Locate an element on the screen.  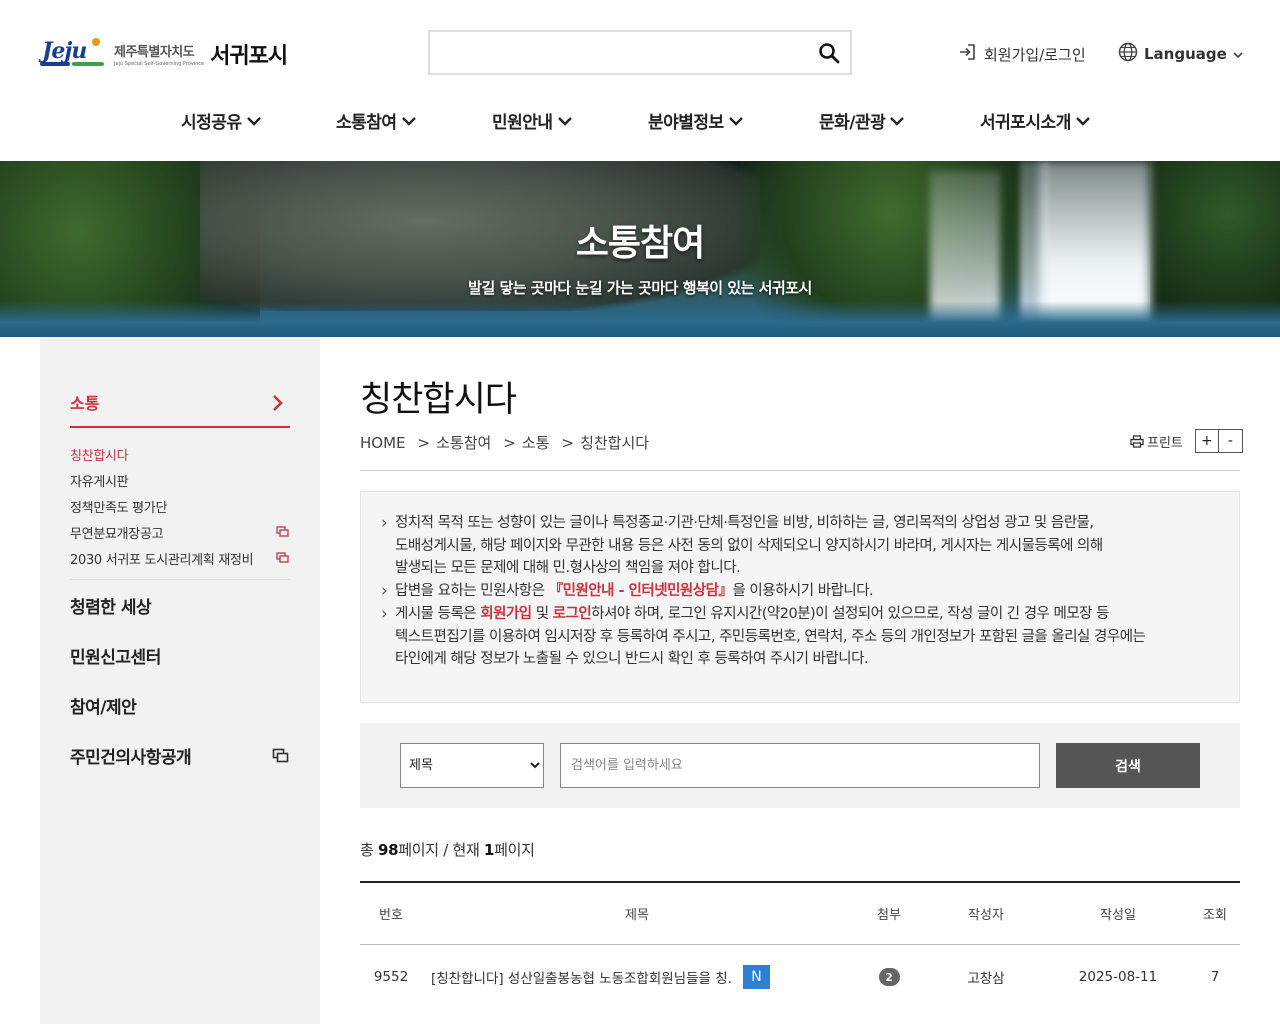
page-tools: 프린트 + - is located at coordinates (1186, 441).